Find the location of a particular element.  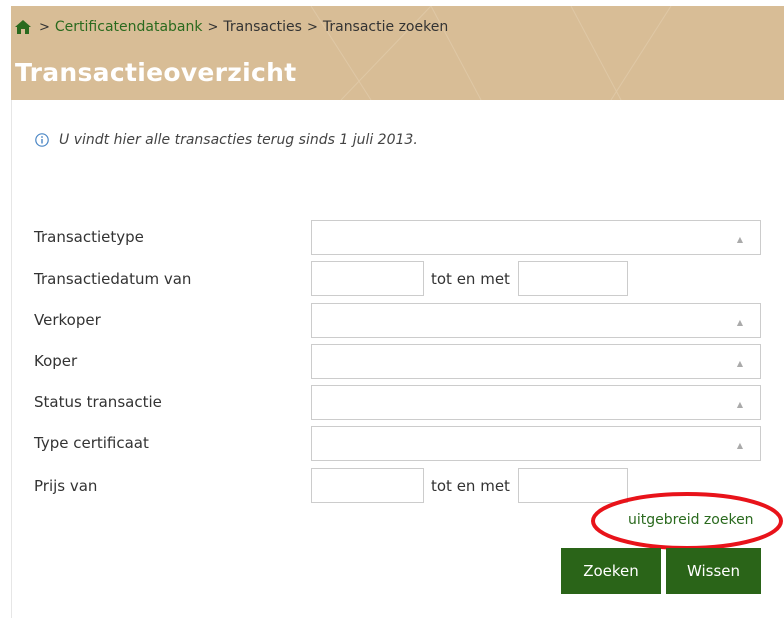

transactiedatum-van-label: Transactiedatum van is located at coordinates (113, 279).